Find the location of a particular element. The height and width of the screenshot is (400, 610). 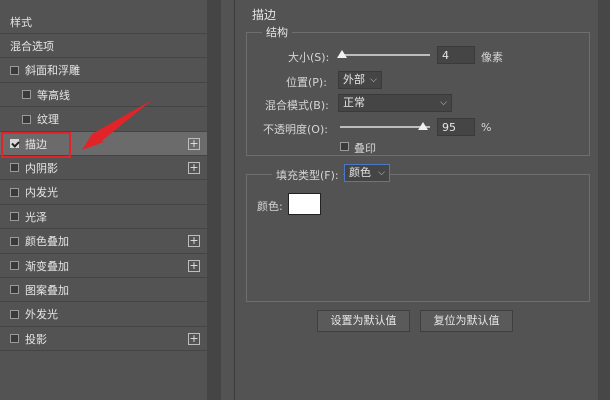

style-list-item: 图案叠加 is located at coordinates (103, 290).